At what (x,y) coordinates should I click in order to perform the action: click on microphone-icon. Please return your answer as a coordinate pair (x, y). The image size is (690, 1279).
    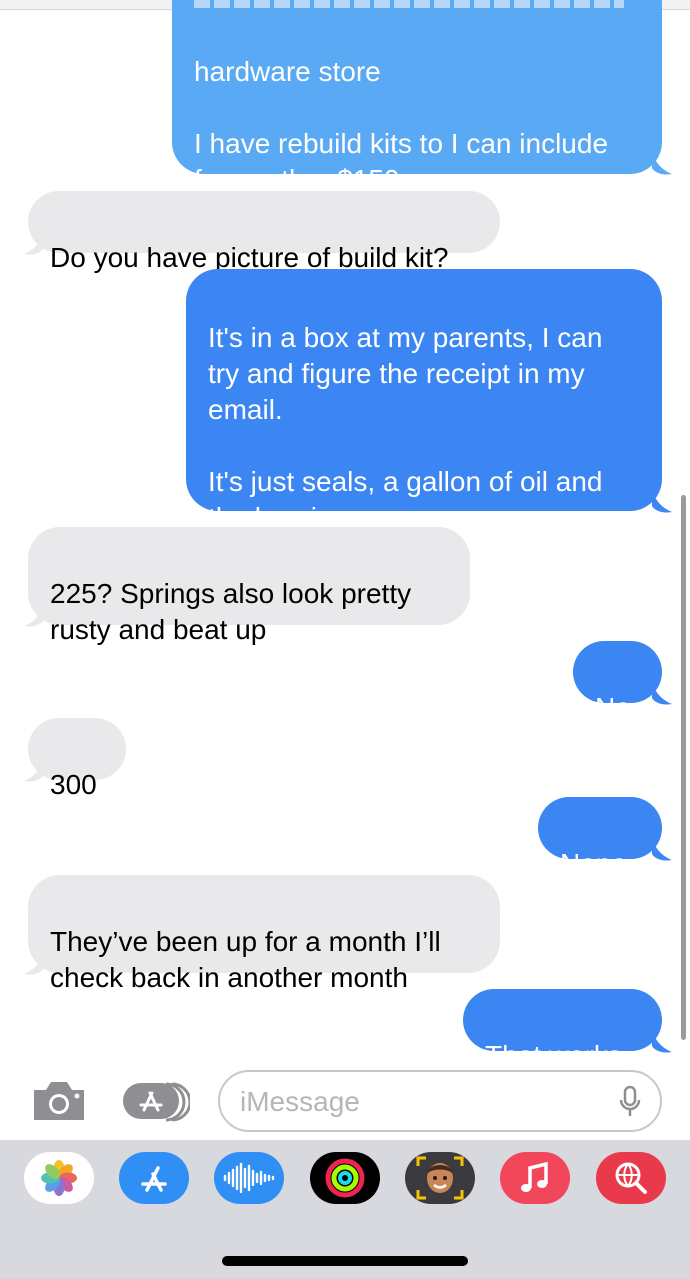
    Looking at the image, I should click on (630, 1100).